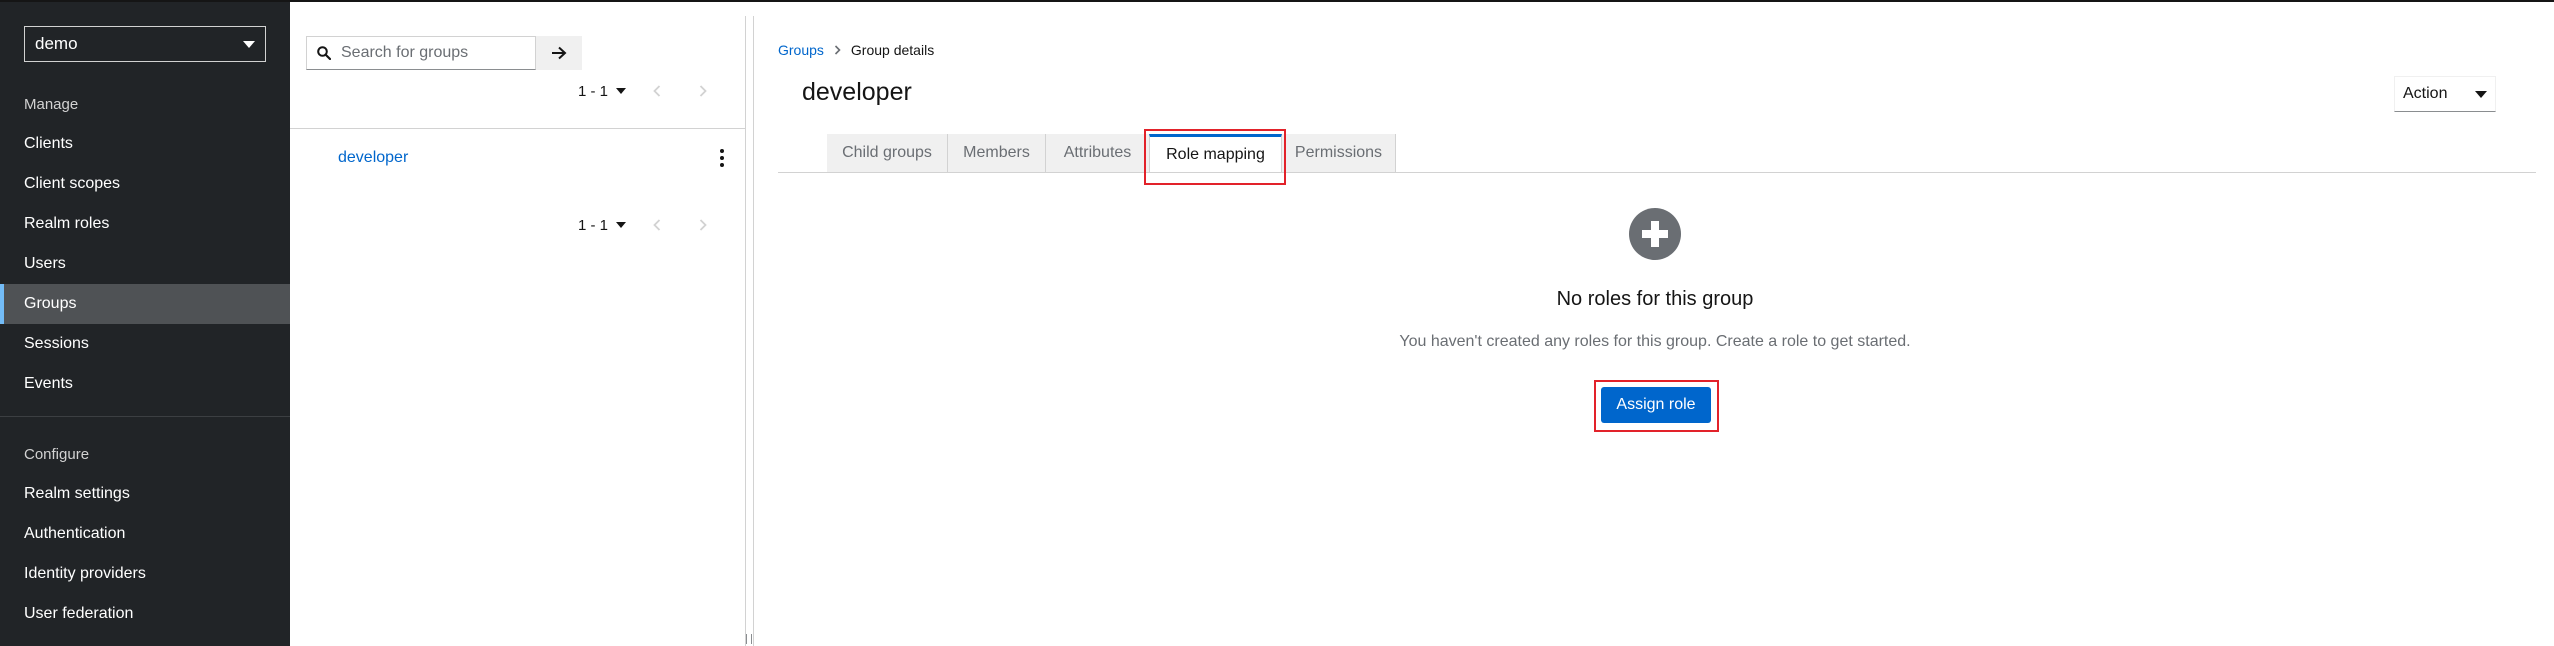  What do you see at coordinates (324, 53) in the screenshot?
I see `search-icon` at bounding box center [324, 53].